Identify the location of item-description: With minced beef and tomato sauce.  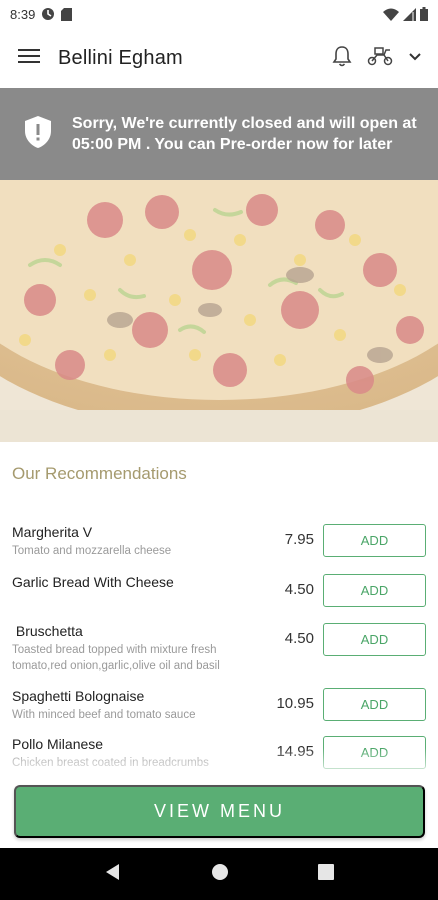
(104, 715).